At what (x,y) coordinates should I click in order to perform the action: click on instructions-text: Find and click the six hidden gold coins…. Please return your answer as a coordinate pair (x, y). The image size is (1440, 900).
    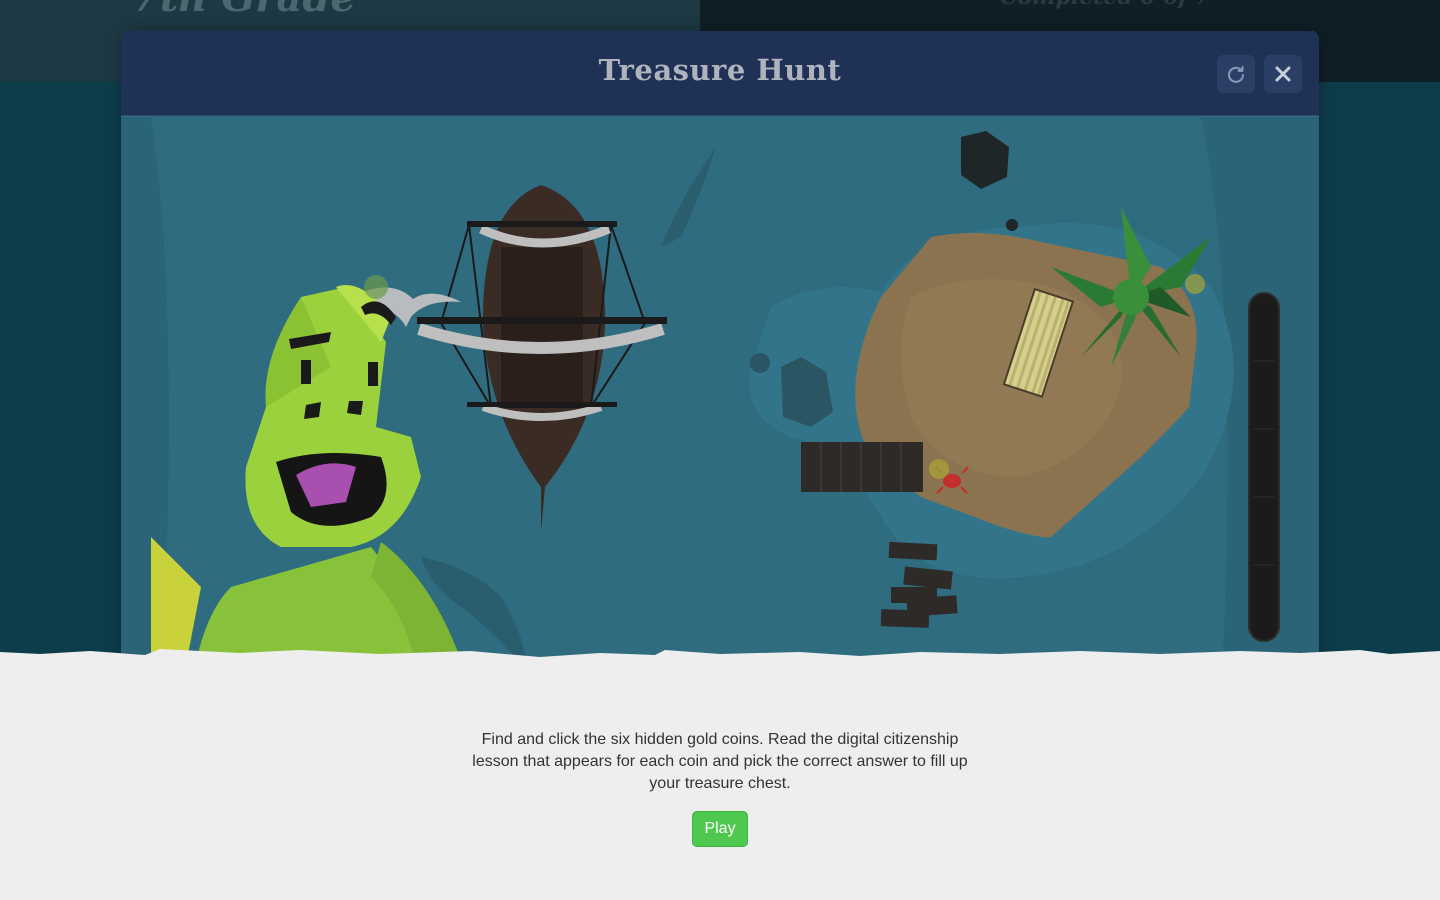
    Looking at the image, I should click on (720, 761).